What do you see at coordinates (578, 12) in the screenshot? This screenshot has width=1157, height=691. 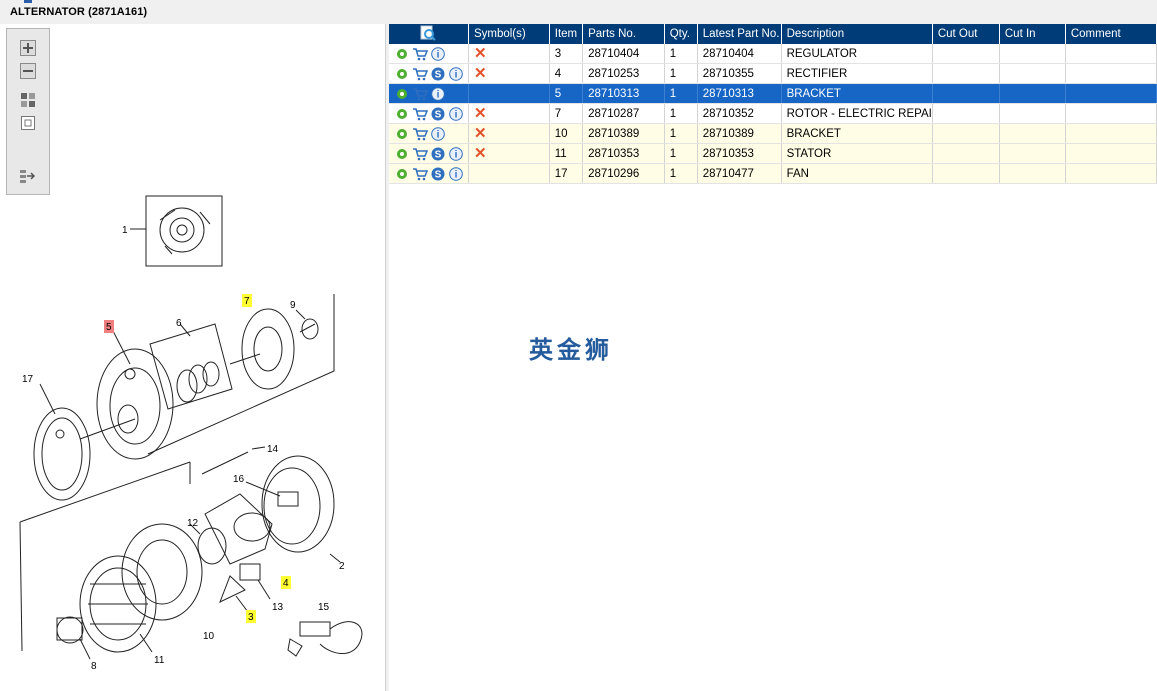 I see `title-bar: ALTERNATOR (2871A161)` at bounding box center [578, 12].